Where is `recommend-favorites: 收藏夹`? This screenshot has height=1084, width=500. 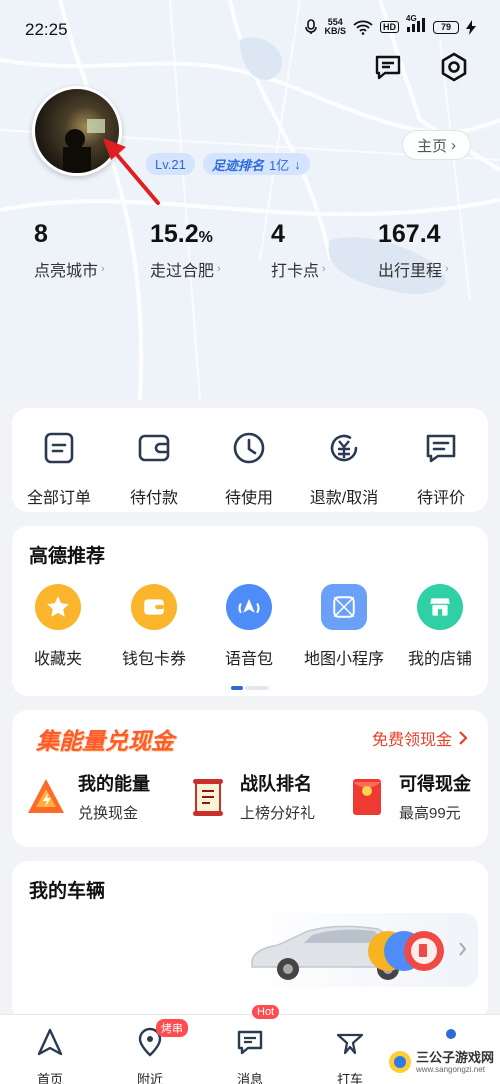
recommend-favorites: 收藏夹 is located at coordinates (58, 626).